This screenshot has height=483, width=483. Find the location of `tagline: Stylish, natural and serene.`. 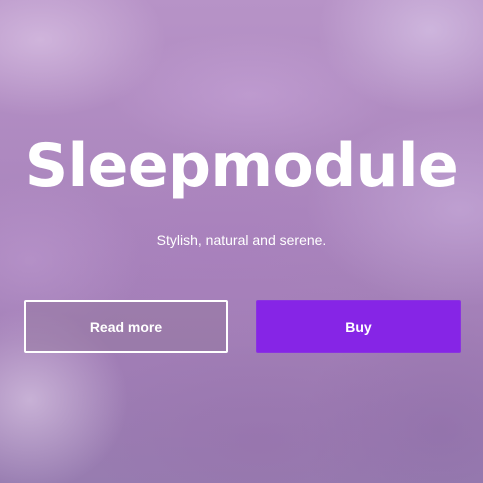

tagline: Stylish, natural and serene. is located at coordinates (241, 240).